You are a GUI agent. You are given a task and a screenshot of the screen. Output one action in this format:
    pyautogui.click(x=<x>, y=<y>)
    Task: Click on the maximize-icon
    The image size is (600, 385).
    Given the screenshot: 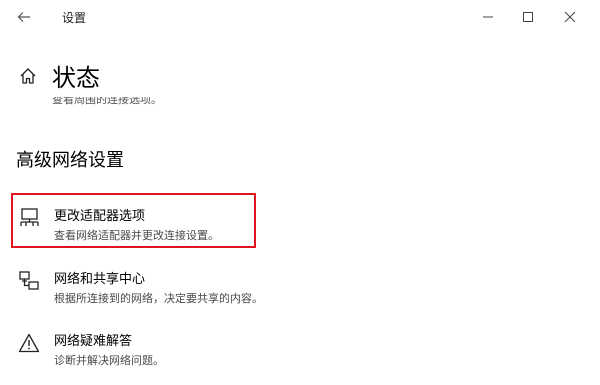 What is the action you would take?
    pyautogui.click(x=528, y=17)
    